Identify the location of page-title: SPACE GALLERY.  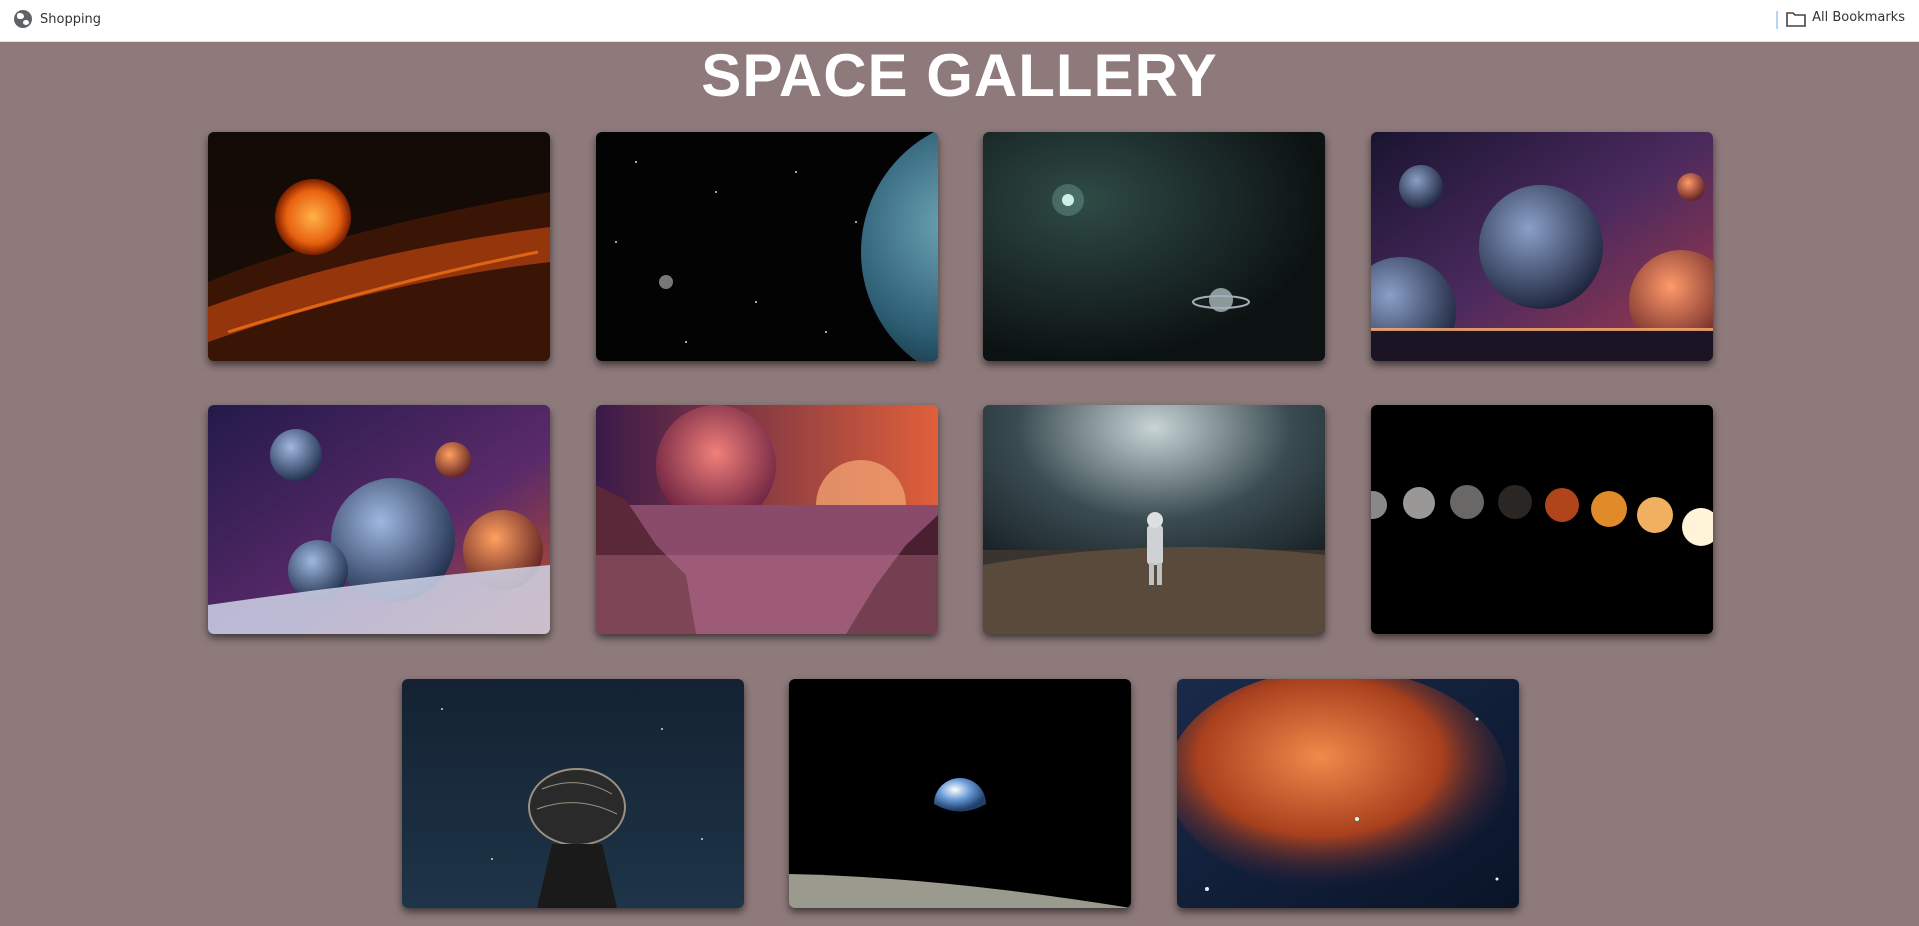
(959, 75).